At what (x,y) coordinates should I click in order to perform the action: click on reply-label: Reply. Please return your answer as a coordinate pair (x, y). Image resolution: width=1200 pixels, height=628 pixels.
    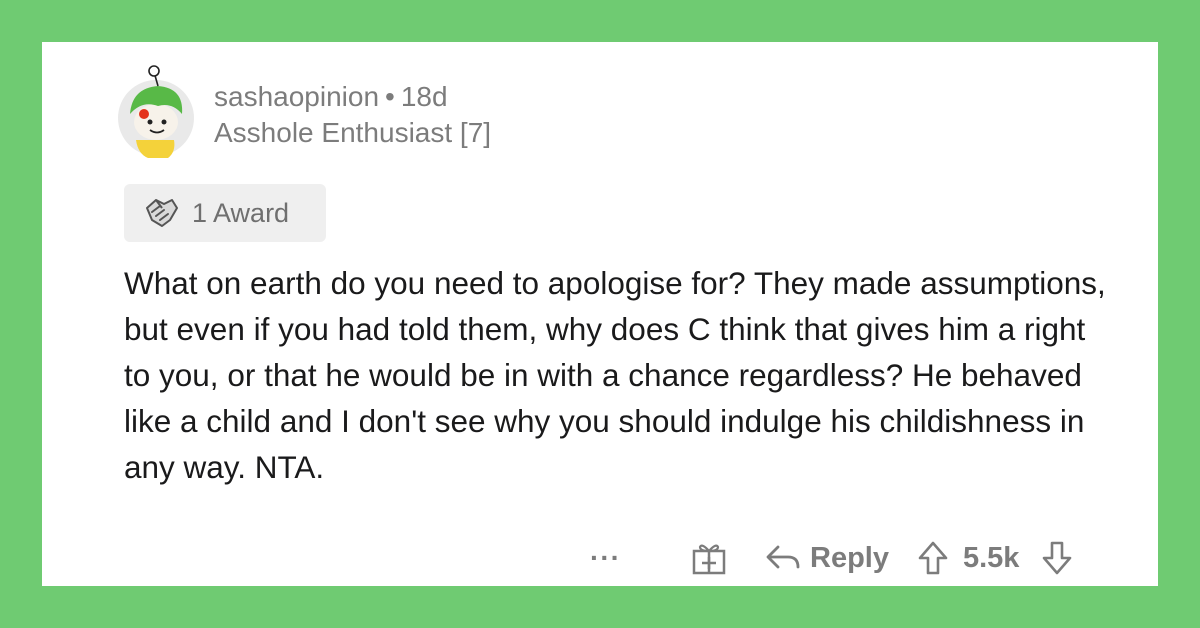
    Looking at the image, I should click on (849, 557).